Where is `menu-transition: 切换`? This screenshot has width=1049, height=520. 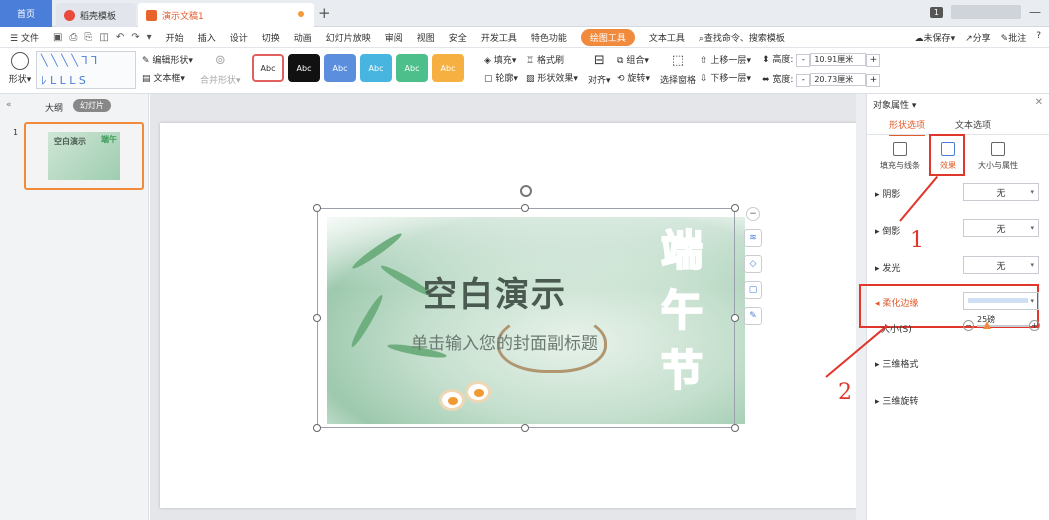 menu-transition: 切换 is located at coordinates (271, 37).